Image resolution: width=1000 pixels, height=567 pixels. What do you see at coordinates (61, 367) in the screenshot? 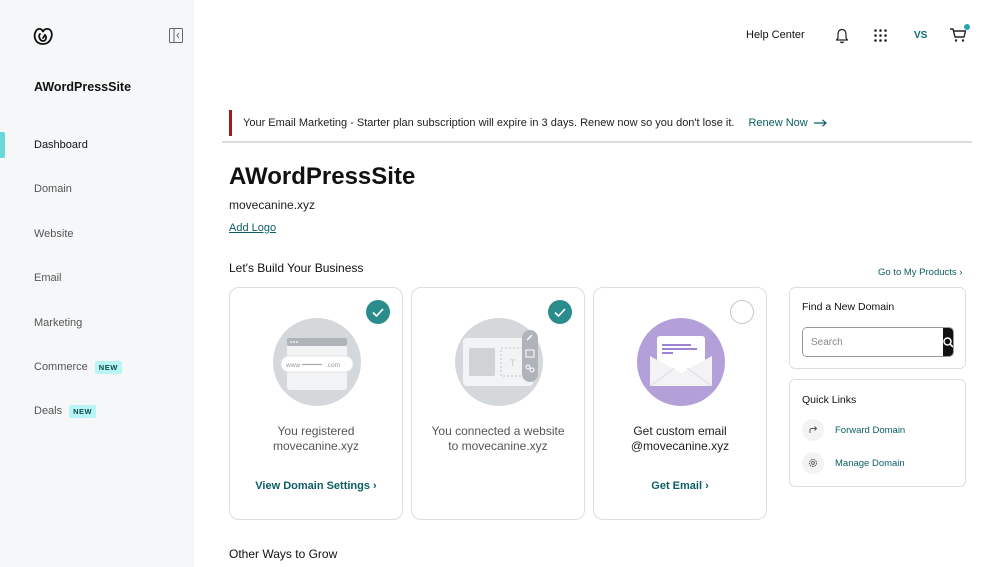
I see `sidebar-item-label: Commerce` at bounding box center [61, 367].